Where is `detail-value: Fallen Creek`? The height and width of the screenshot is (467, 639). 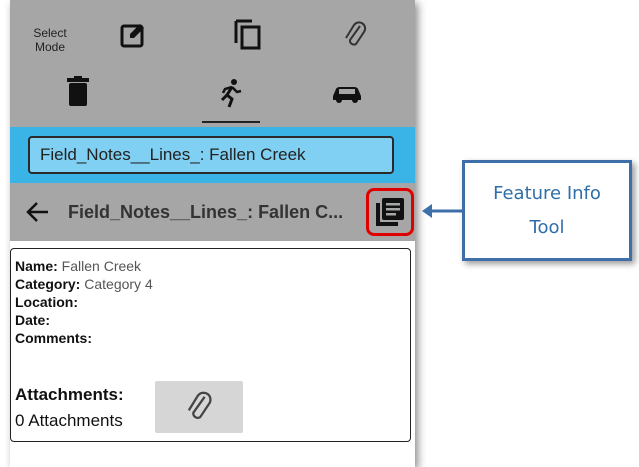 detail-value: Fallen Creek is located at coordinates (99, 266).